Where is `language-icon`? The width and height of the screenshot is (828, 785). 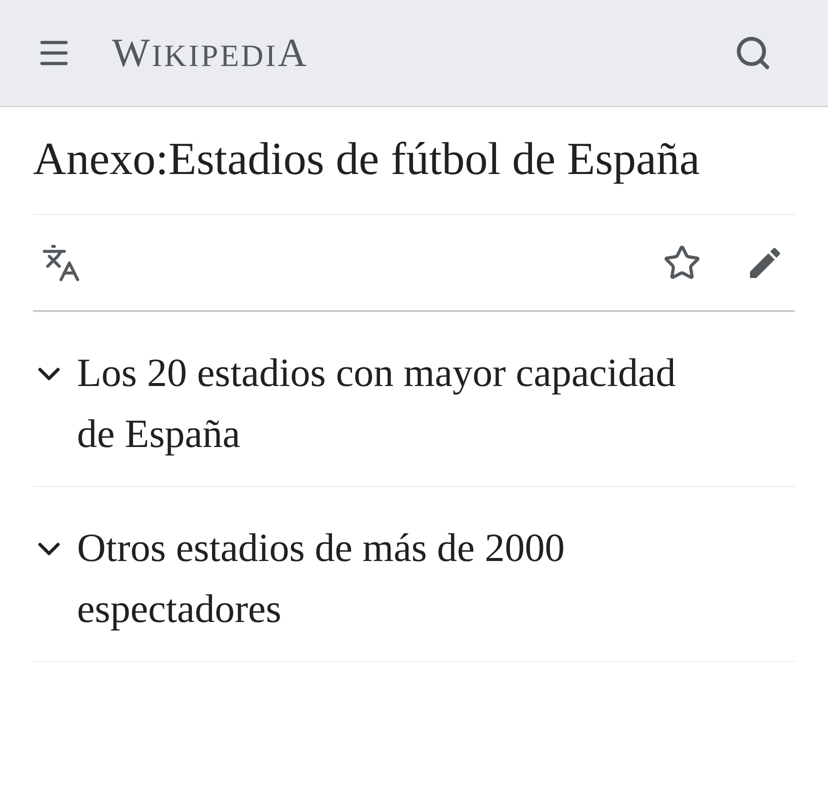 language-icon is located at coordinates (61, 262).